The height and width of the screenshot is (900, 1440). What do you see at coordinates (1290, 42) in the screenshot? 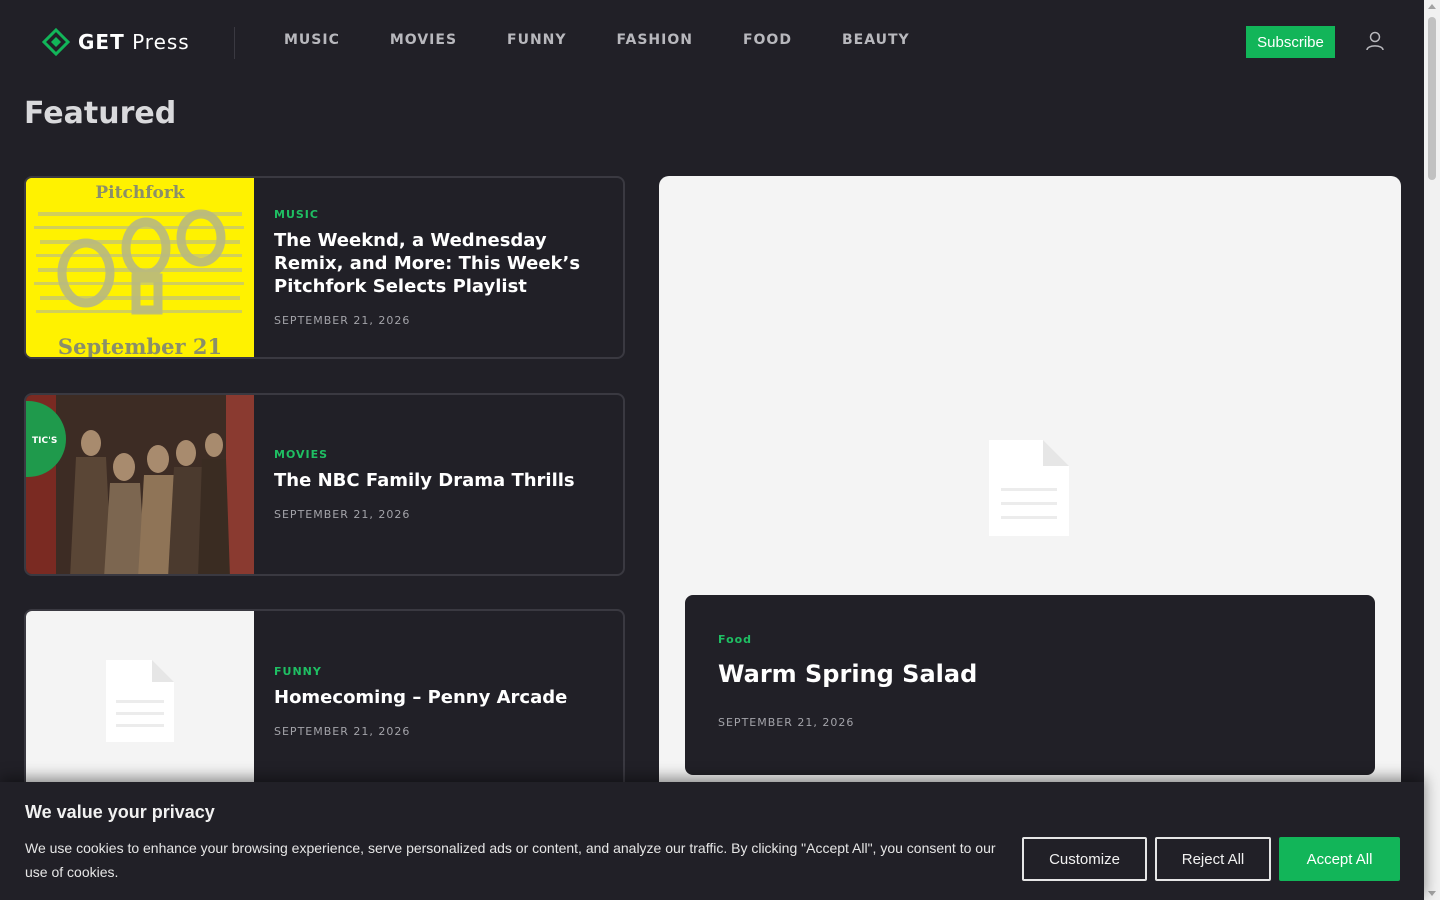
I see `subscribe-button: Subscribe` at bounding box center [1290, 42].